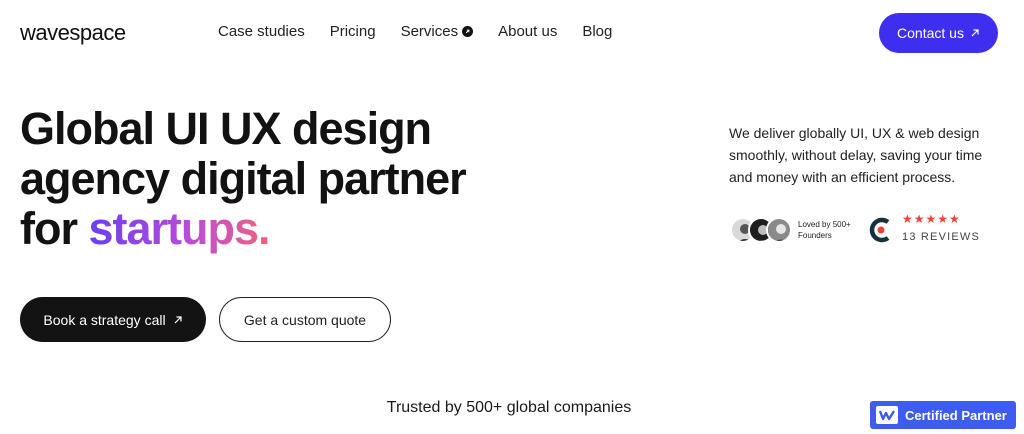 The width and height of the screenshot is (1024, 434). I want to click on nav-label: Blog, so click(597, 31).